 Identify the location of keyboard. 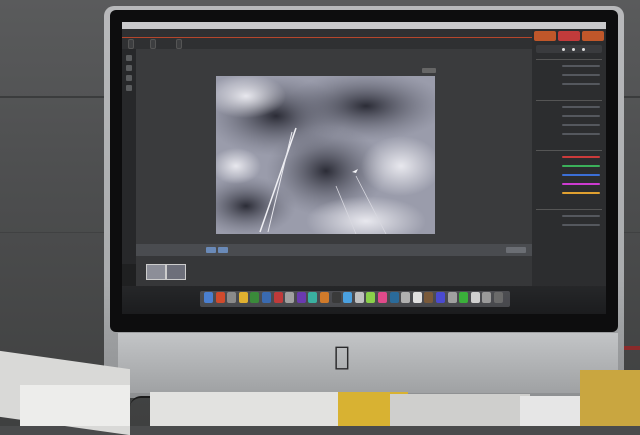
(245, 409).